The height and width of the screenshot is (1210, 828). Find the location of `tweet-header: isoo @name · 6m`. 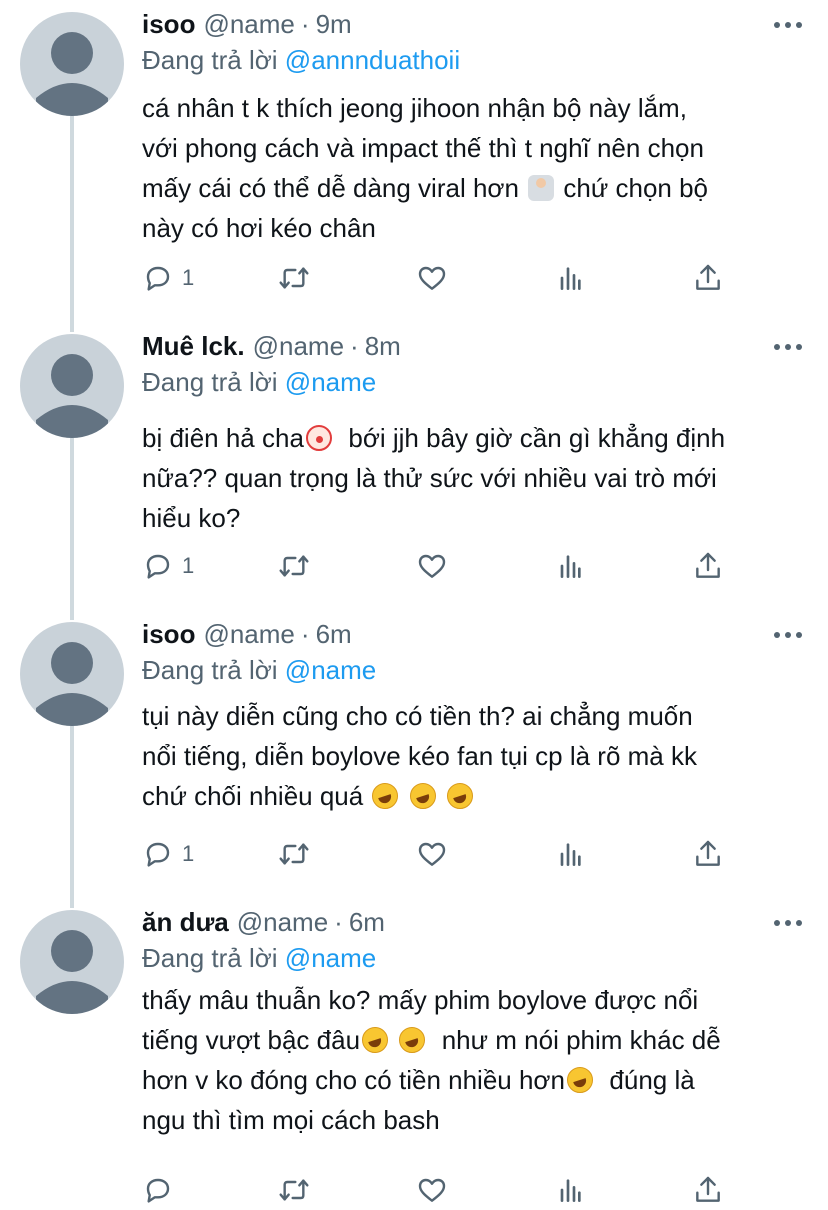

tweet-header: isoo @name · 6m is located at coordinates (472, 634).